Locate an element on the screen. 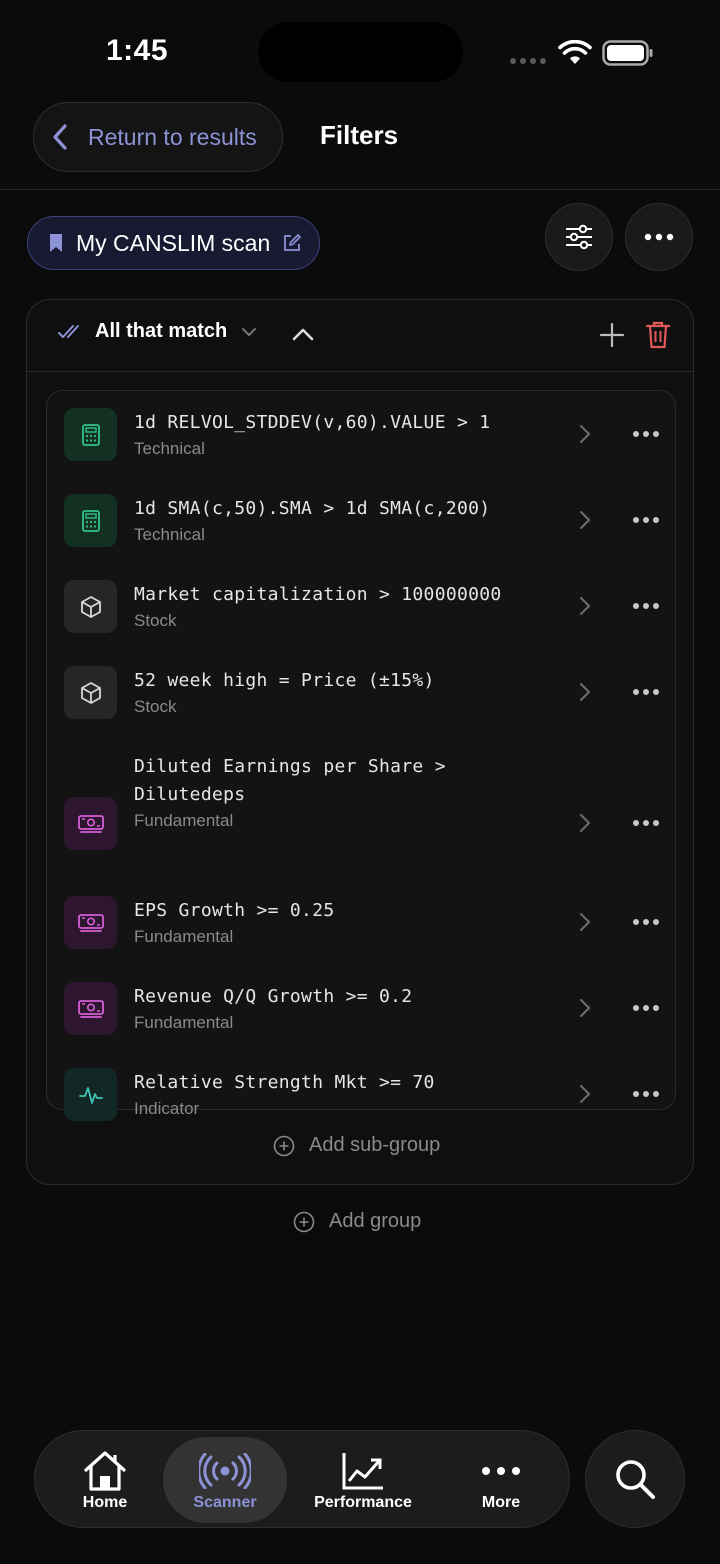 The height and width of the screenshot is (1564, 720). filter-row: EPS Growth >= 0.25 Fundamental is located at coordinates (361, 922).